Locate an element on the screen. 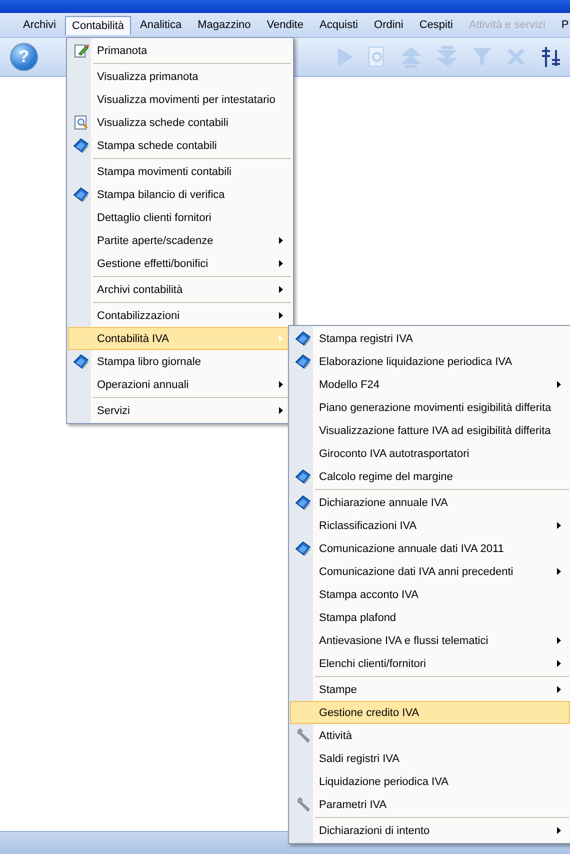 The image size is (570, 854). menu-item: Calcolo regime del margine is located at coordinates (430, 476).